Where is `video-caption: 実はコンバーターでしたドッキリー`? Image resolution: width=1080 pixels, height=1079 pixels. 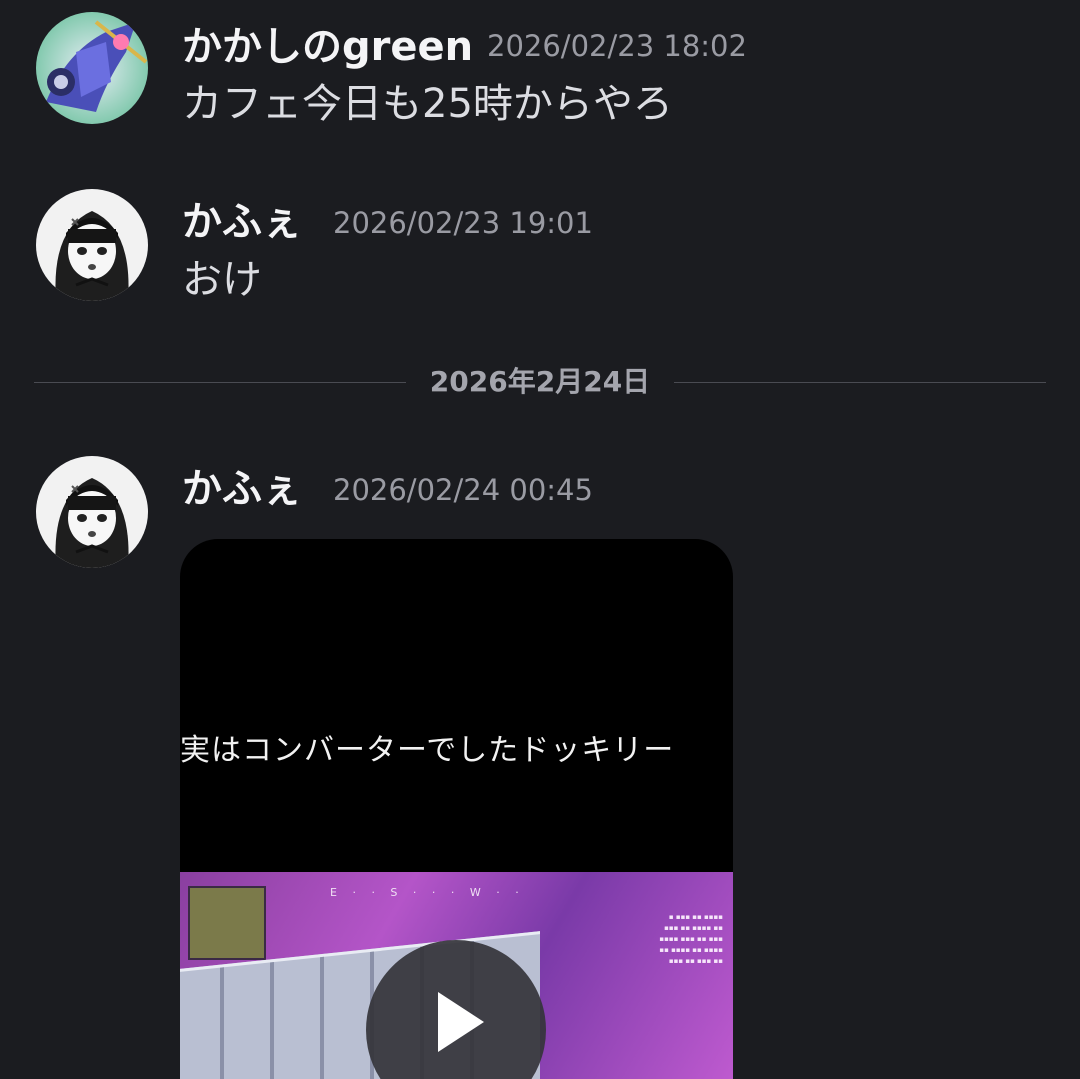
video-caption: 実はコンバーターでしたドッキリー is located at coordinates (427, 750).